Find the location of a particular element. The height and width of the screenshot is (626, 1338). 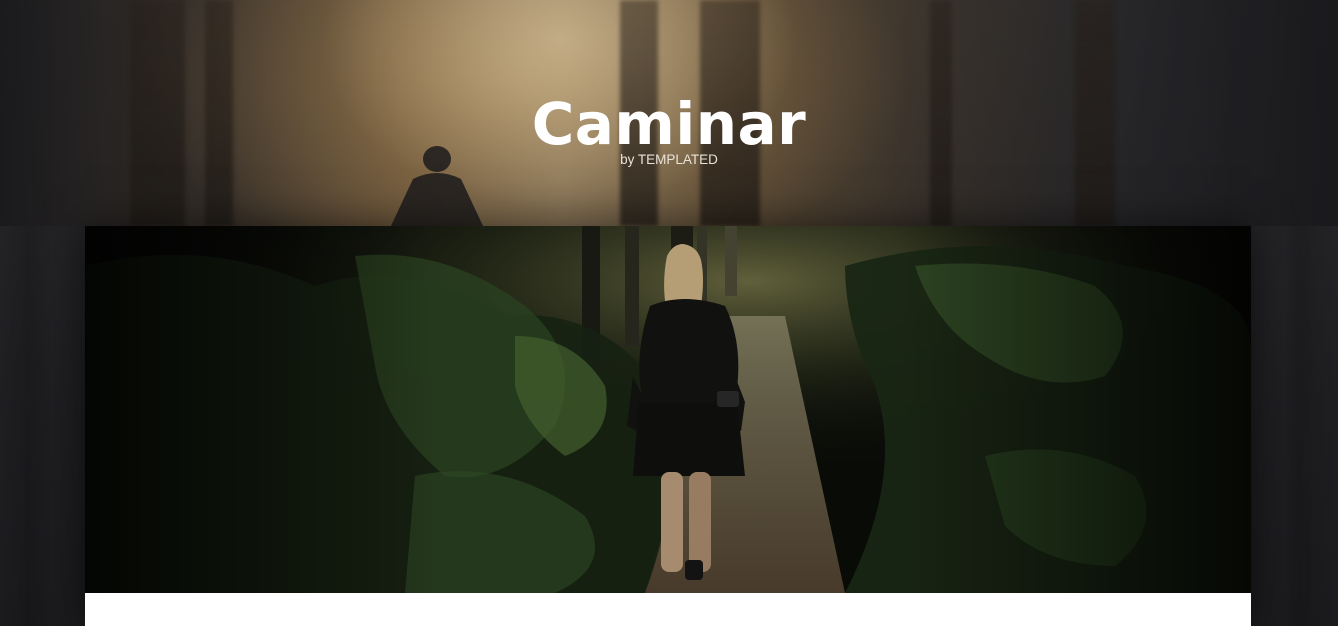

site-byline: by TEMPLATED is located at coordinates (669, 160).